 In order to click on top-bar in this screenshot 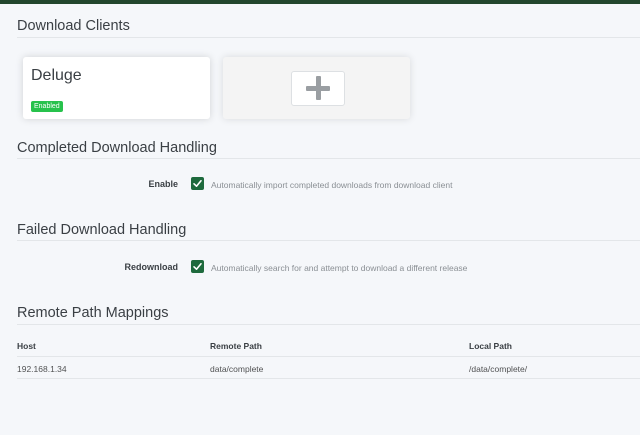, I will do `click(320, 2)`.